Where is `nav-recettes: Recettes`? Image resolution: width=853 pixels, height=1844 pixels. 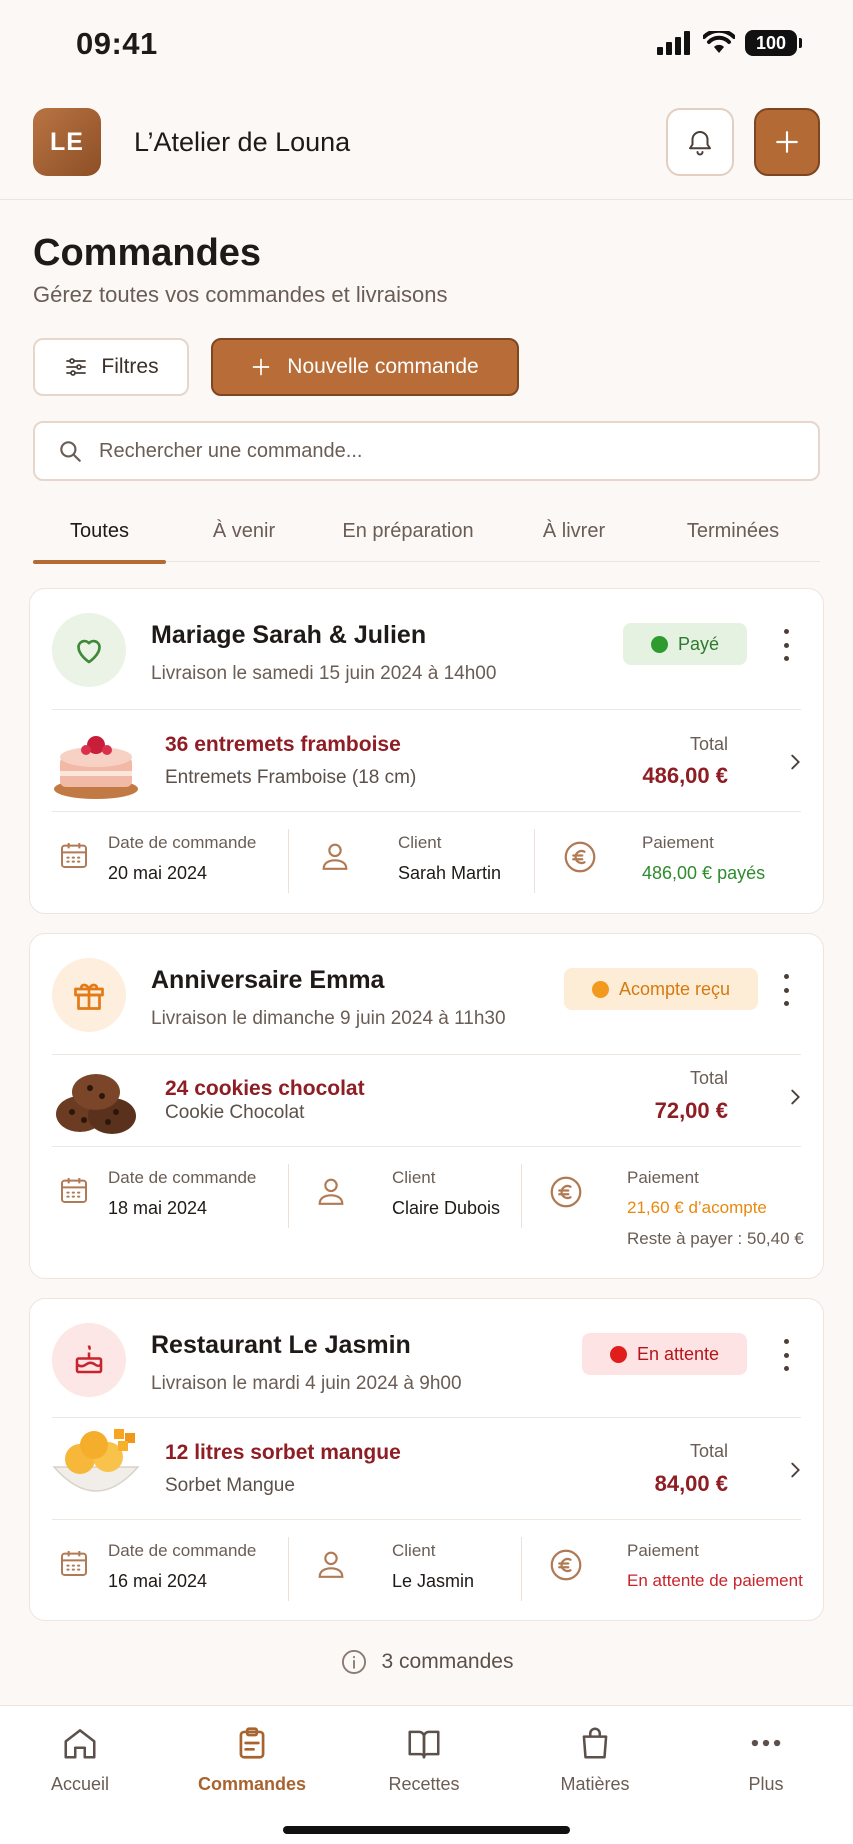
nav-recettes: Recettes is located at coordinates (424, 1759).